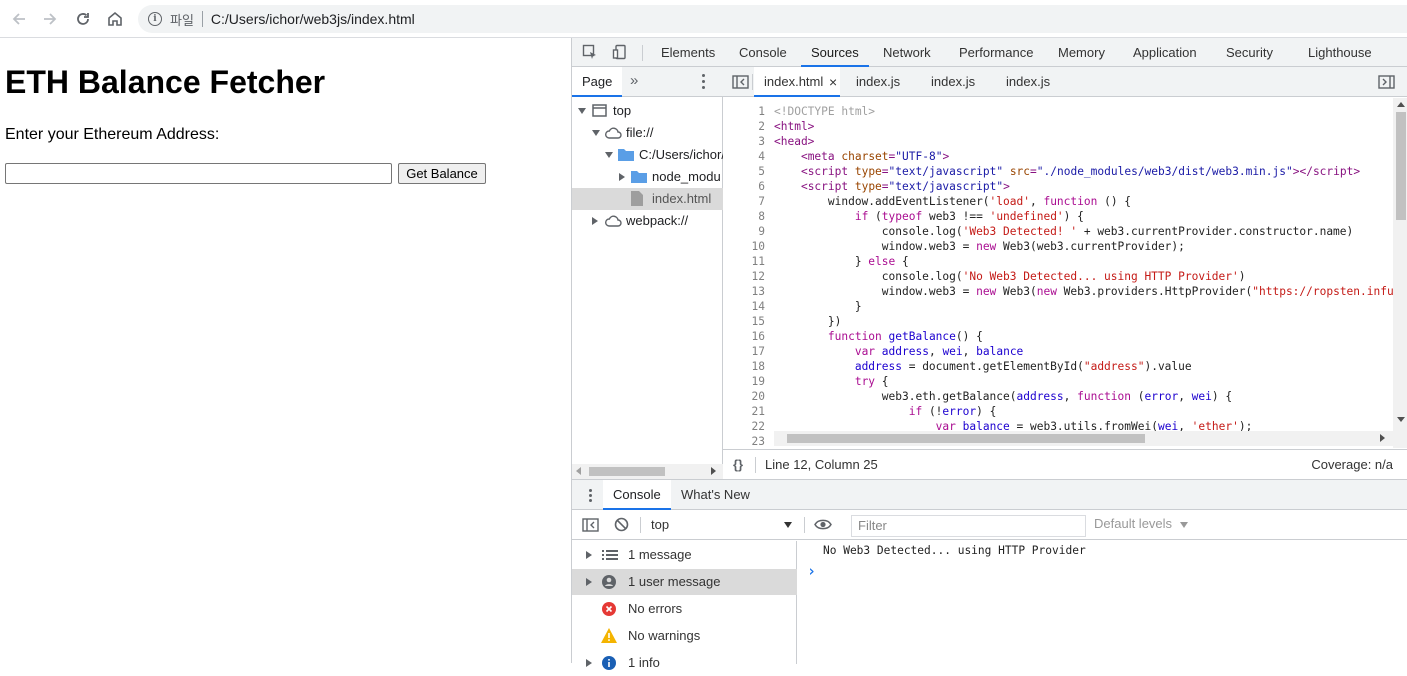  Describe the element at coordinates (313, 19) in the screenshot. I see `url-text: C:/Users/ichor/web3js/index.html` at that location.